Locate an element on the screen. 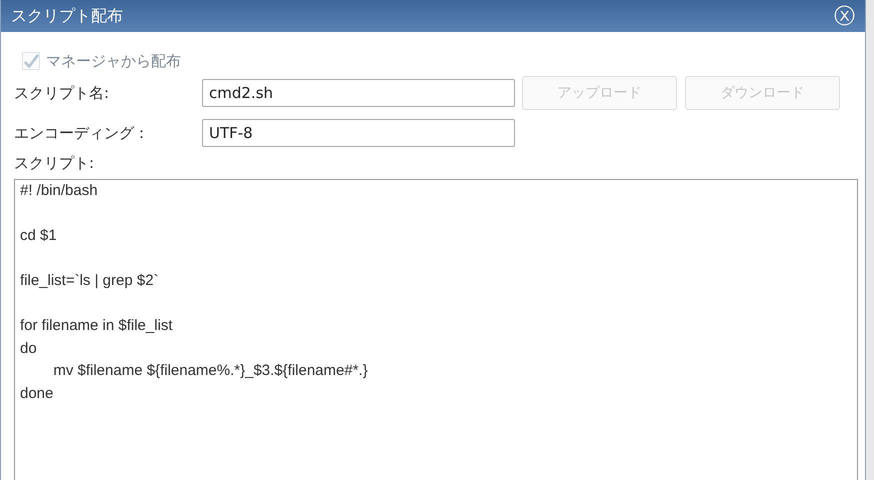 The height and width of the screenshot is (480, 874). checkbox-label: マネージャから配布 is located at coordinates (113, 61).